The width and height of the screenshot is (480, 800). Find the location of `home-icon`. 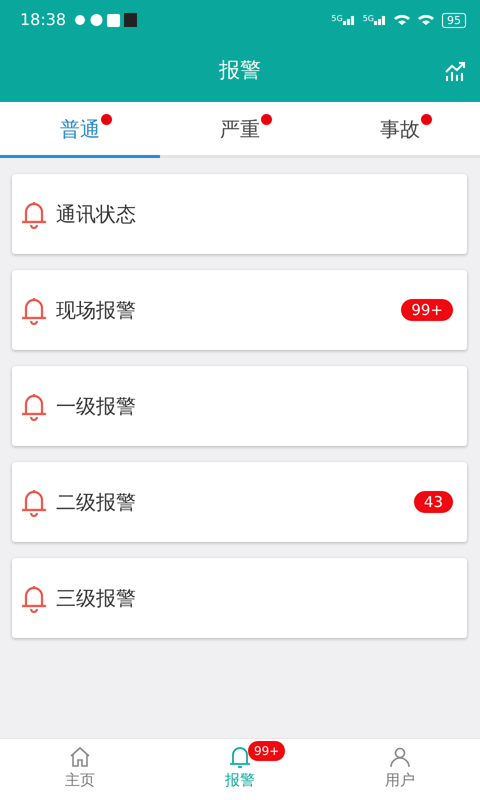

home-icon is located at coordinates (80, 757).